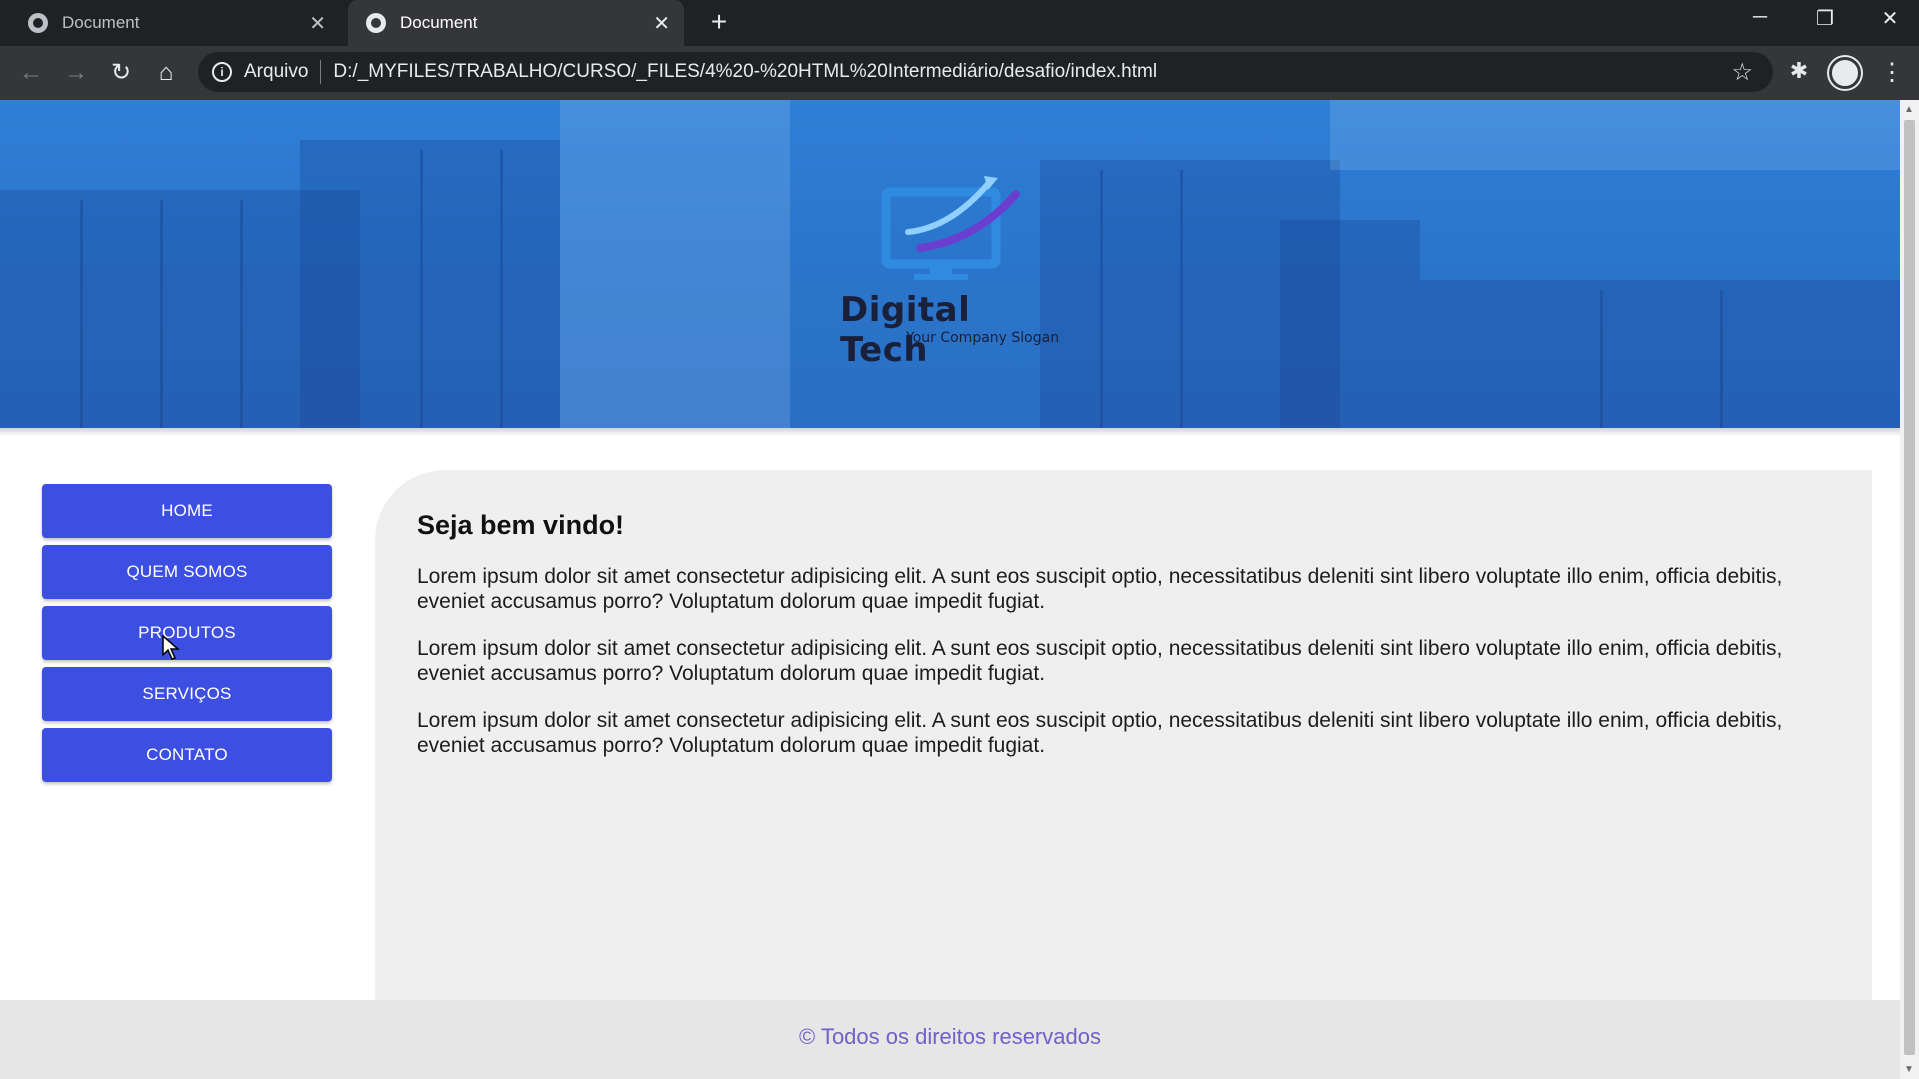  I want to click on restore-button: ❐, so click(1825, 18).